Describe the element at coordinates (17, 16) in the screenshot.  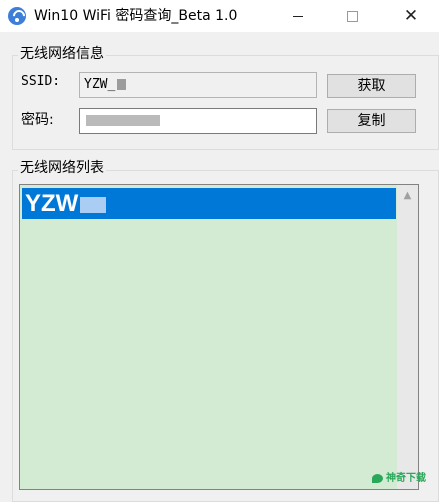
I see `wifi-icon` at that location.